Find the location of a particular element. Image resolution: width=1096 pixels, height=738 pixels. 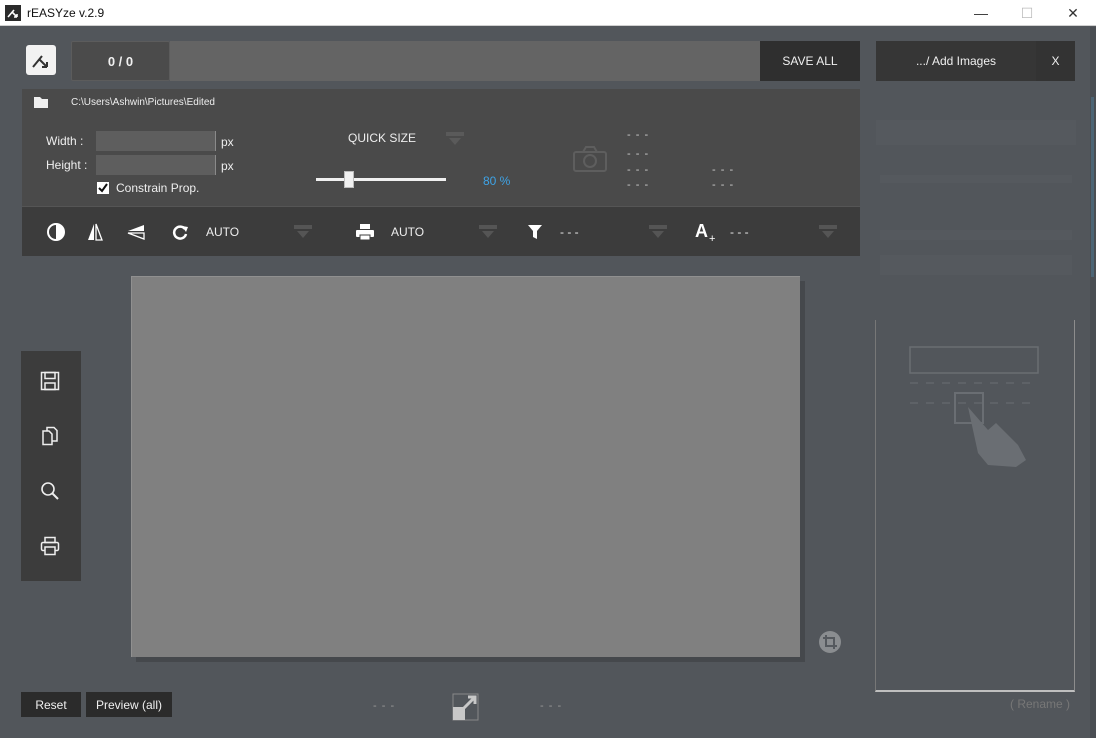

preview-all-button: Preview (all) is located at coordinates (129, 704).